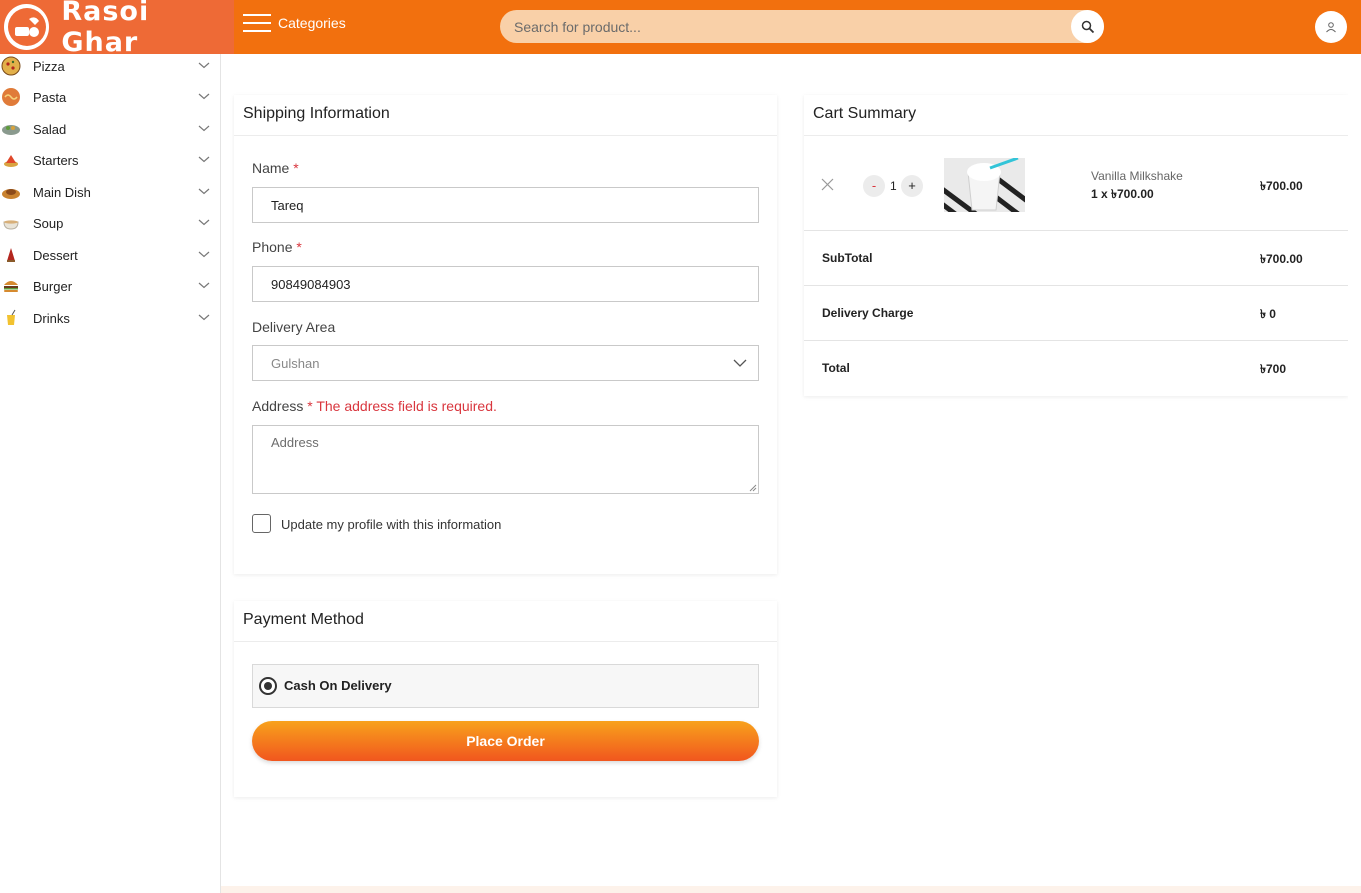 The width and height of the screenshot is (1361, 893). I want to click on address-field-wrapper, so click(505, 459).